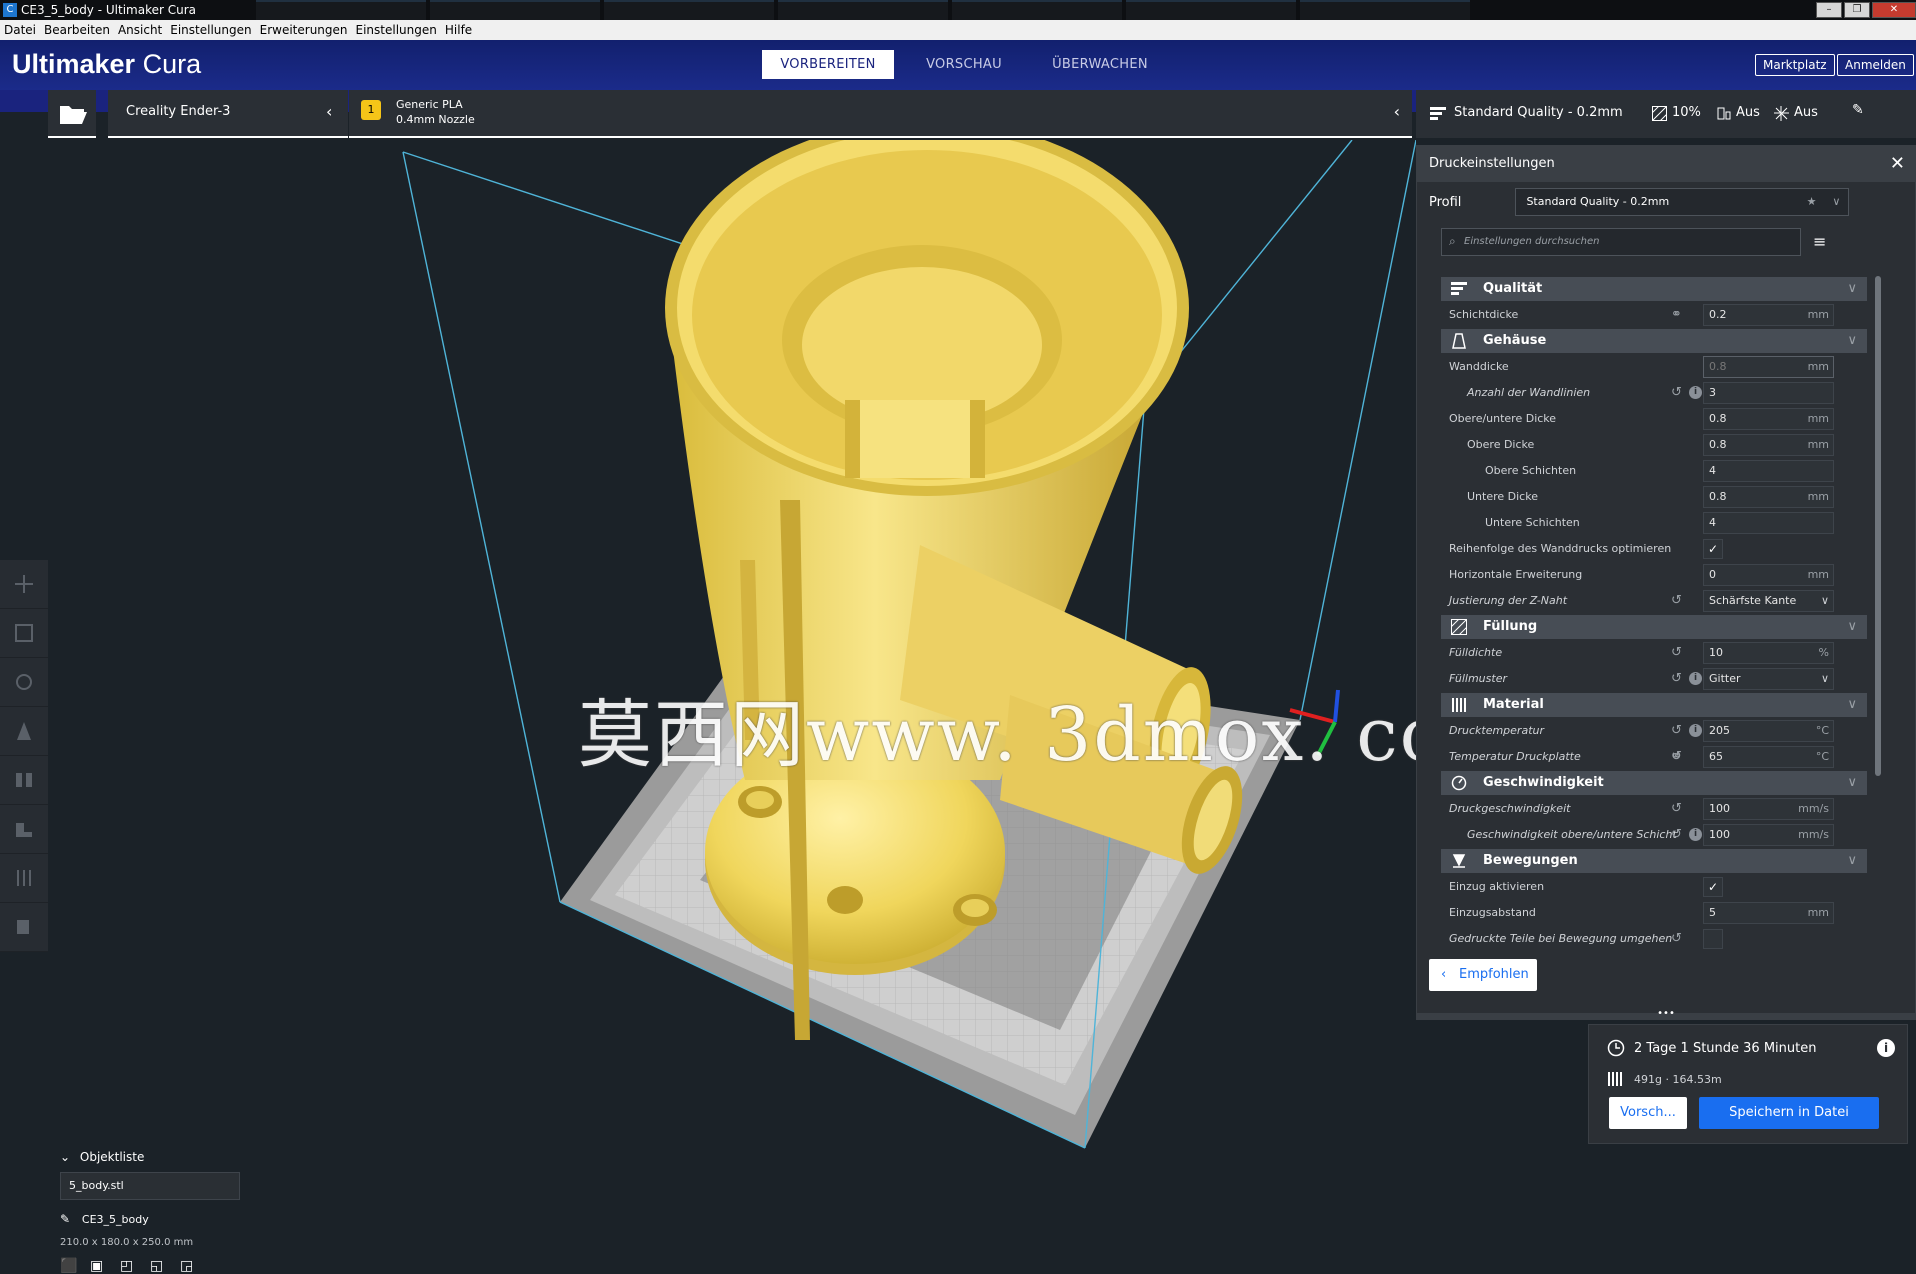 The height and width of the screenshot is (1274, 1916). Describe the element at coordinates (1819, 241) in the screenshot. I see `settings-menu-icon: ≡` at that location.